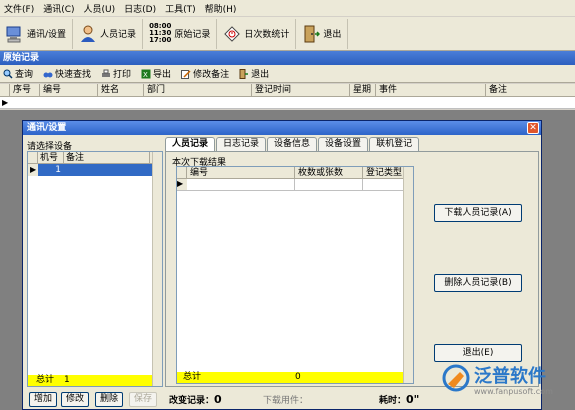 Image resolution: width=575 pixels, height=410 pixels. I want to click on edit-icon, so click(186, 74).